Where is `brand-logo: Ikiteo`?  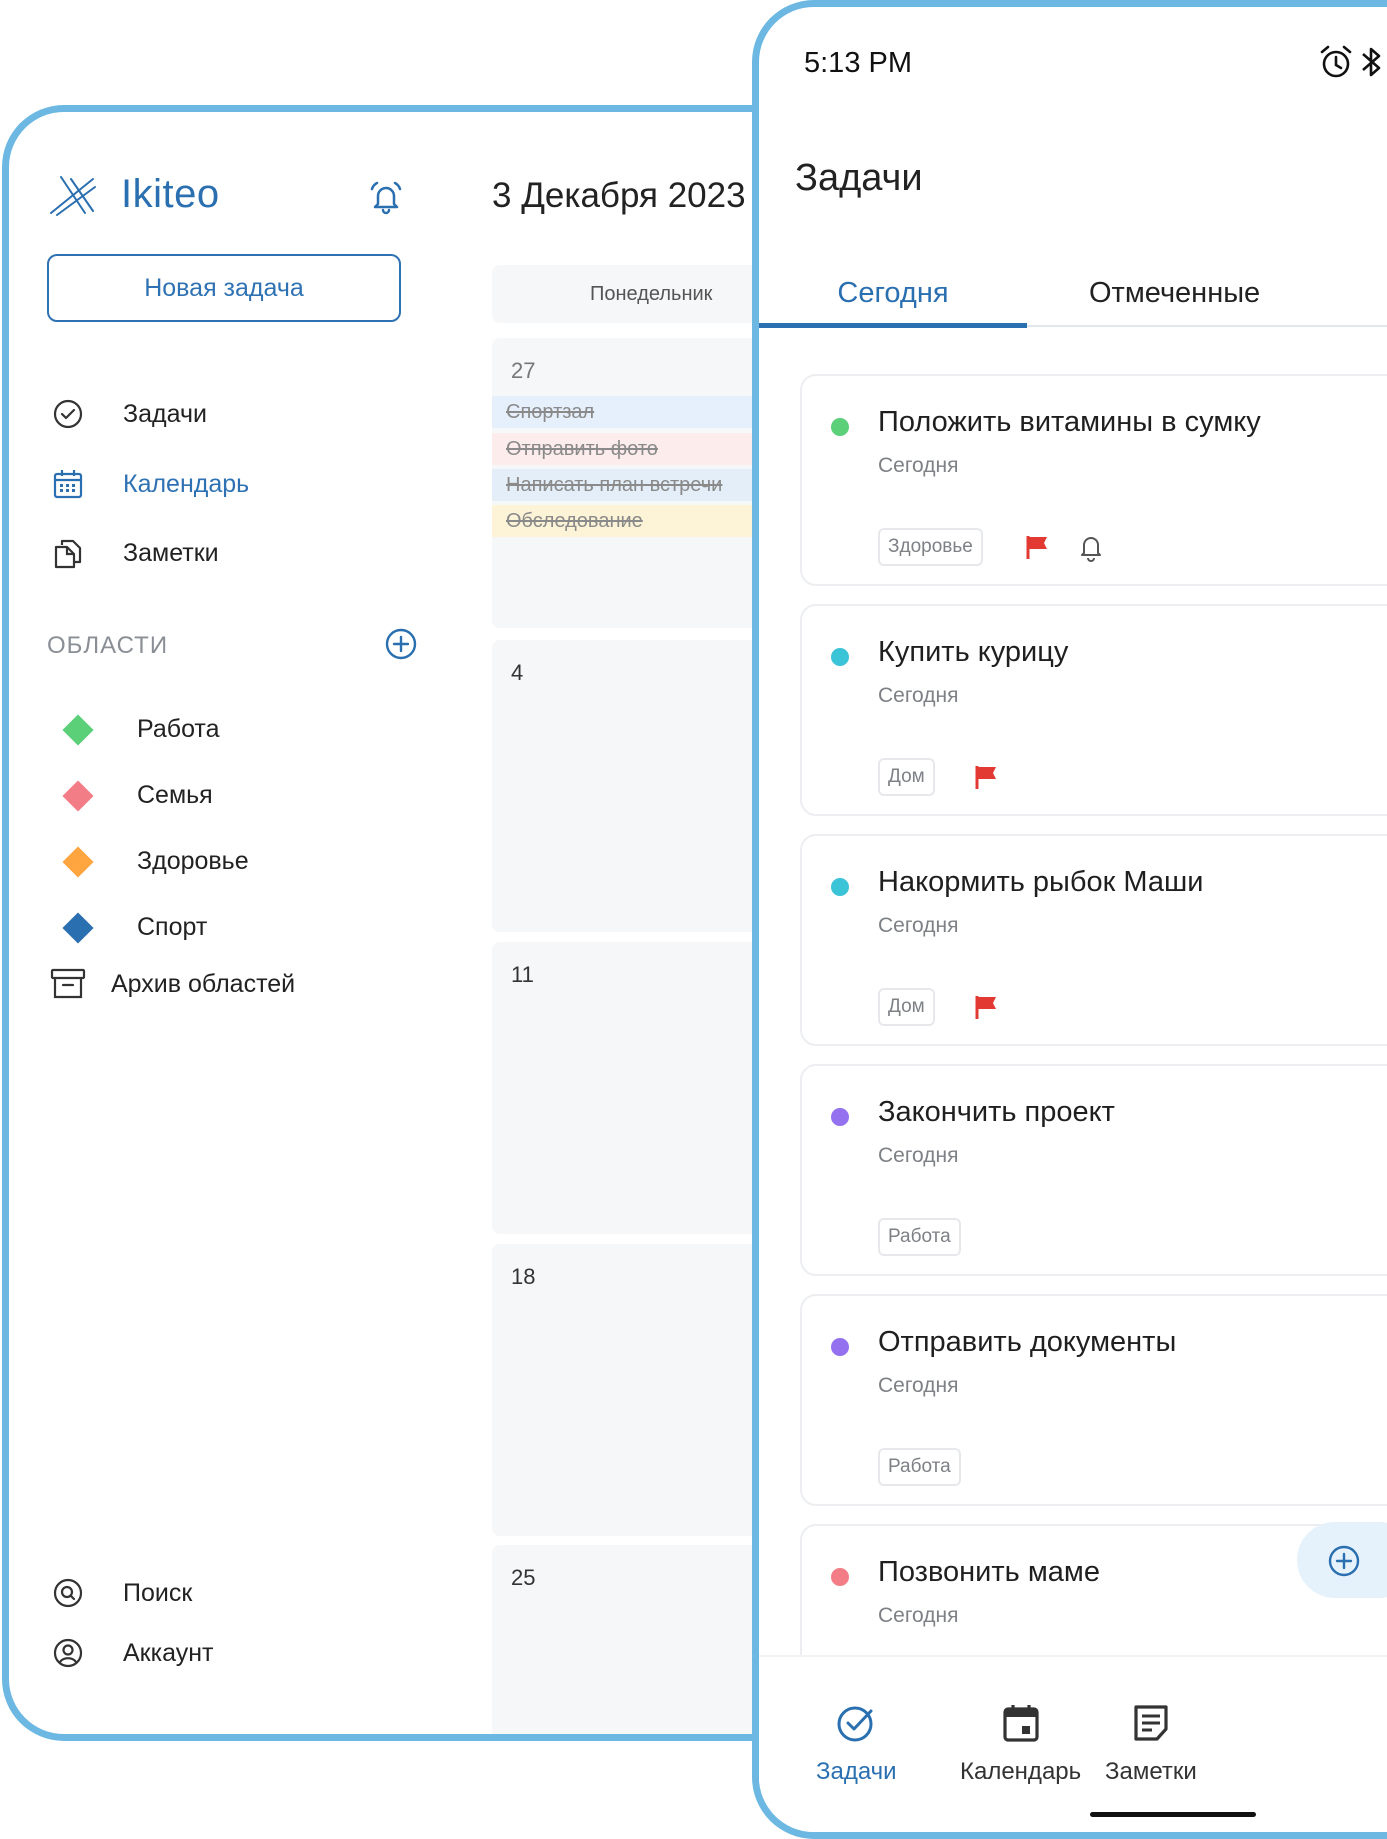 brand-logo: Ikiteo is located at coordinates (133, 194).